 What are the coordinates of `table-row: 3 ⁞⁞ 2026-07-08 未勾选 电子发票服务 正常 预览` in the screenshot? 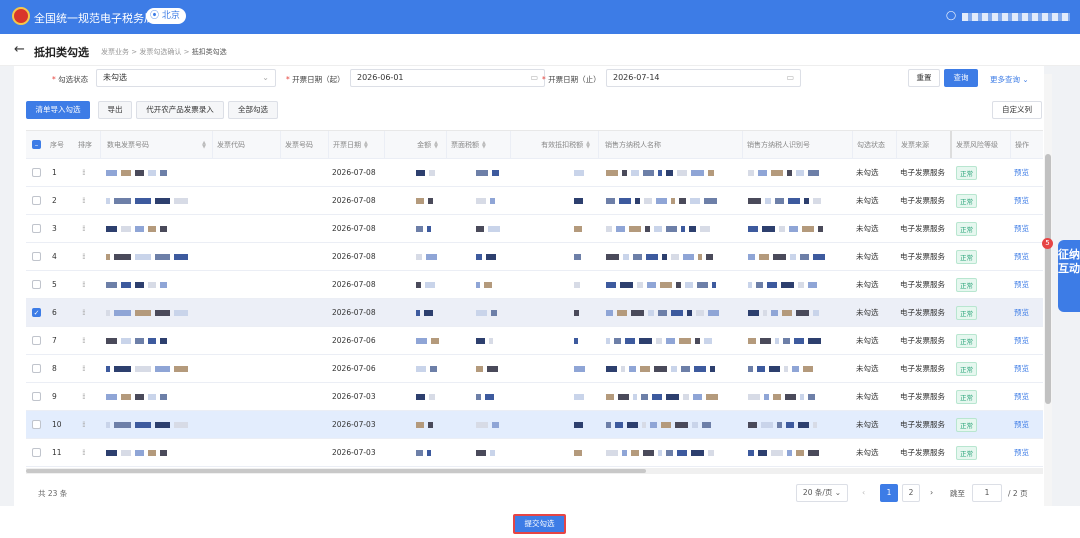 It's located at (534, 229).